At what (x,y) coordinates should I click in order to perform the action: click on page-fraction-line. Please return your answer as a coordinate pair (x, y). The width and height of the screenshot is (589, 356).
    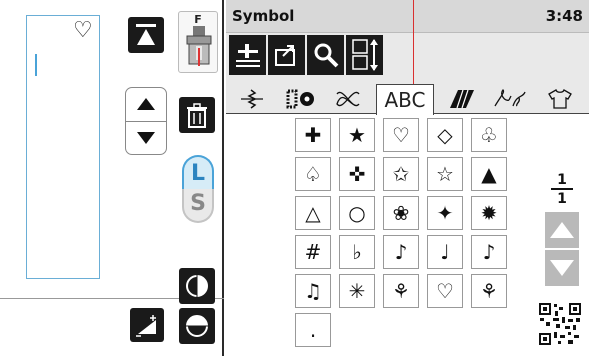
    Looking at the image, I should click on (562, 189).